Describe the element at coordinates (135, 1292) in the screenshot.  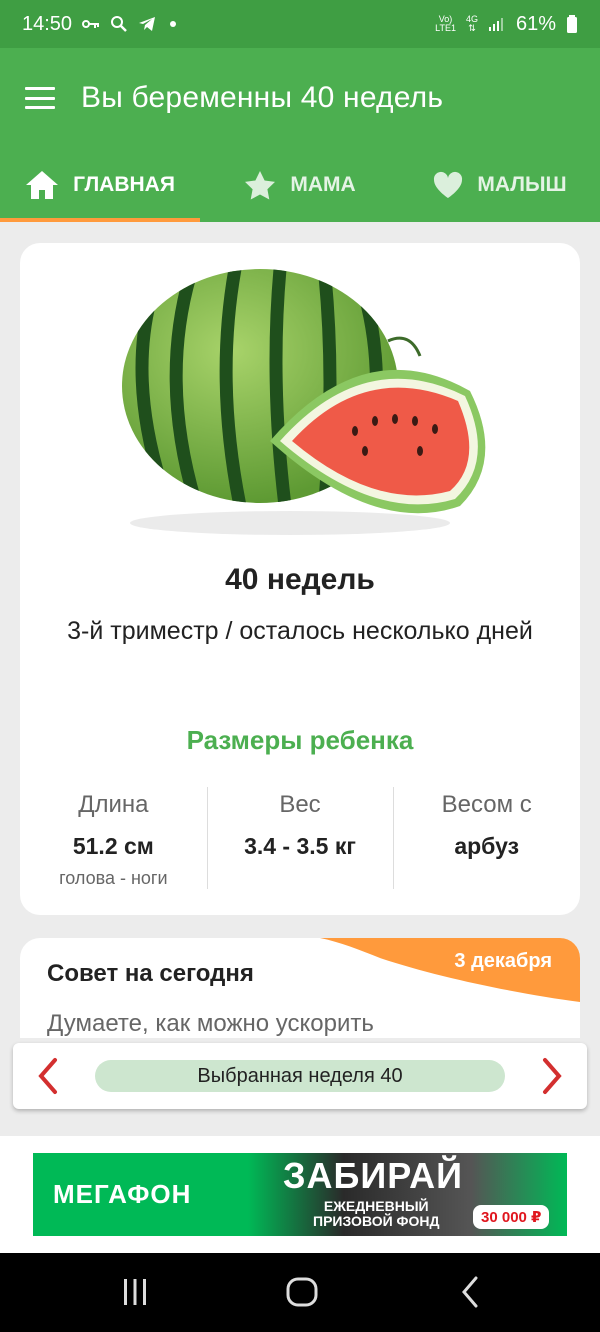
I see `recent-apps-icon` at that location.